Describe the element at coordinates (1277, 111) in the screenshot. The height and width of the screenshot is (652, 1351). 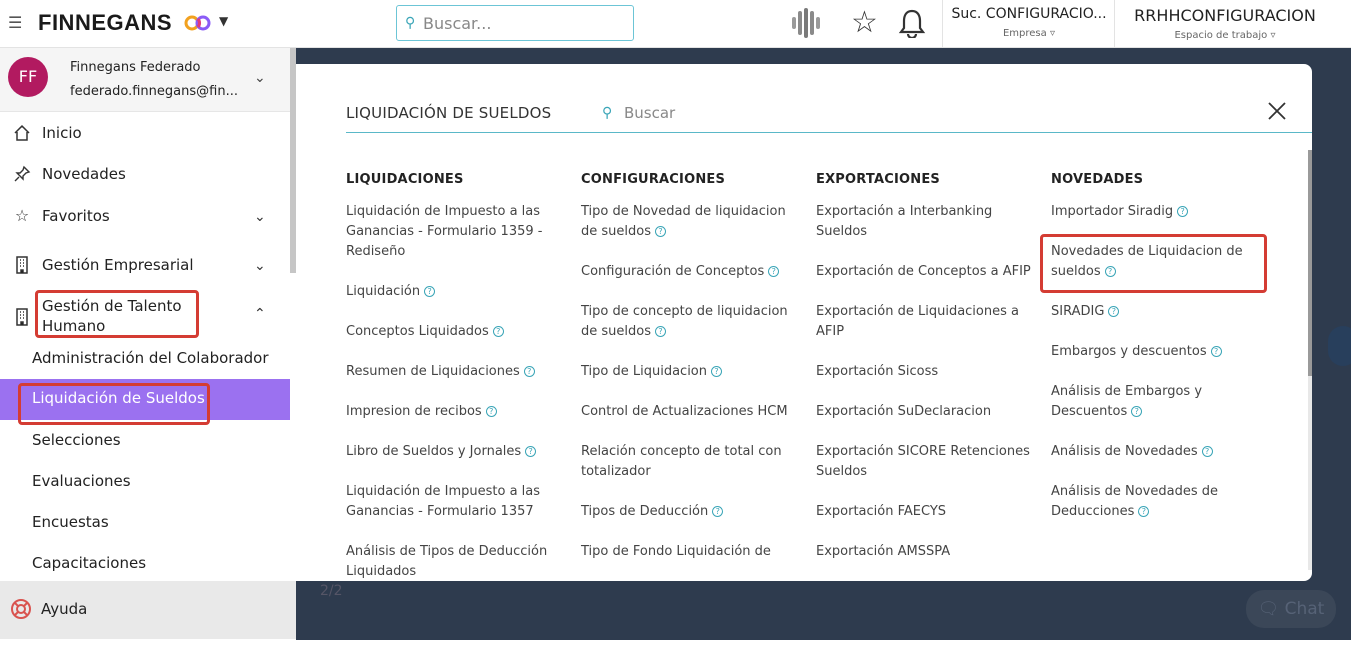
I see `close-icon` at that location.